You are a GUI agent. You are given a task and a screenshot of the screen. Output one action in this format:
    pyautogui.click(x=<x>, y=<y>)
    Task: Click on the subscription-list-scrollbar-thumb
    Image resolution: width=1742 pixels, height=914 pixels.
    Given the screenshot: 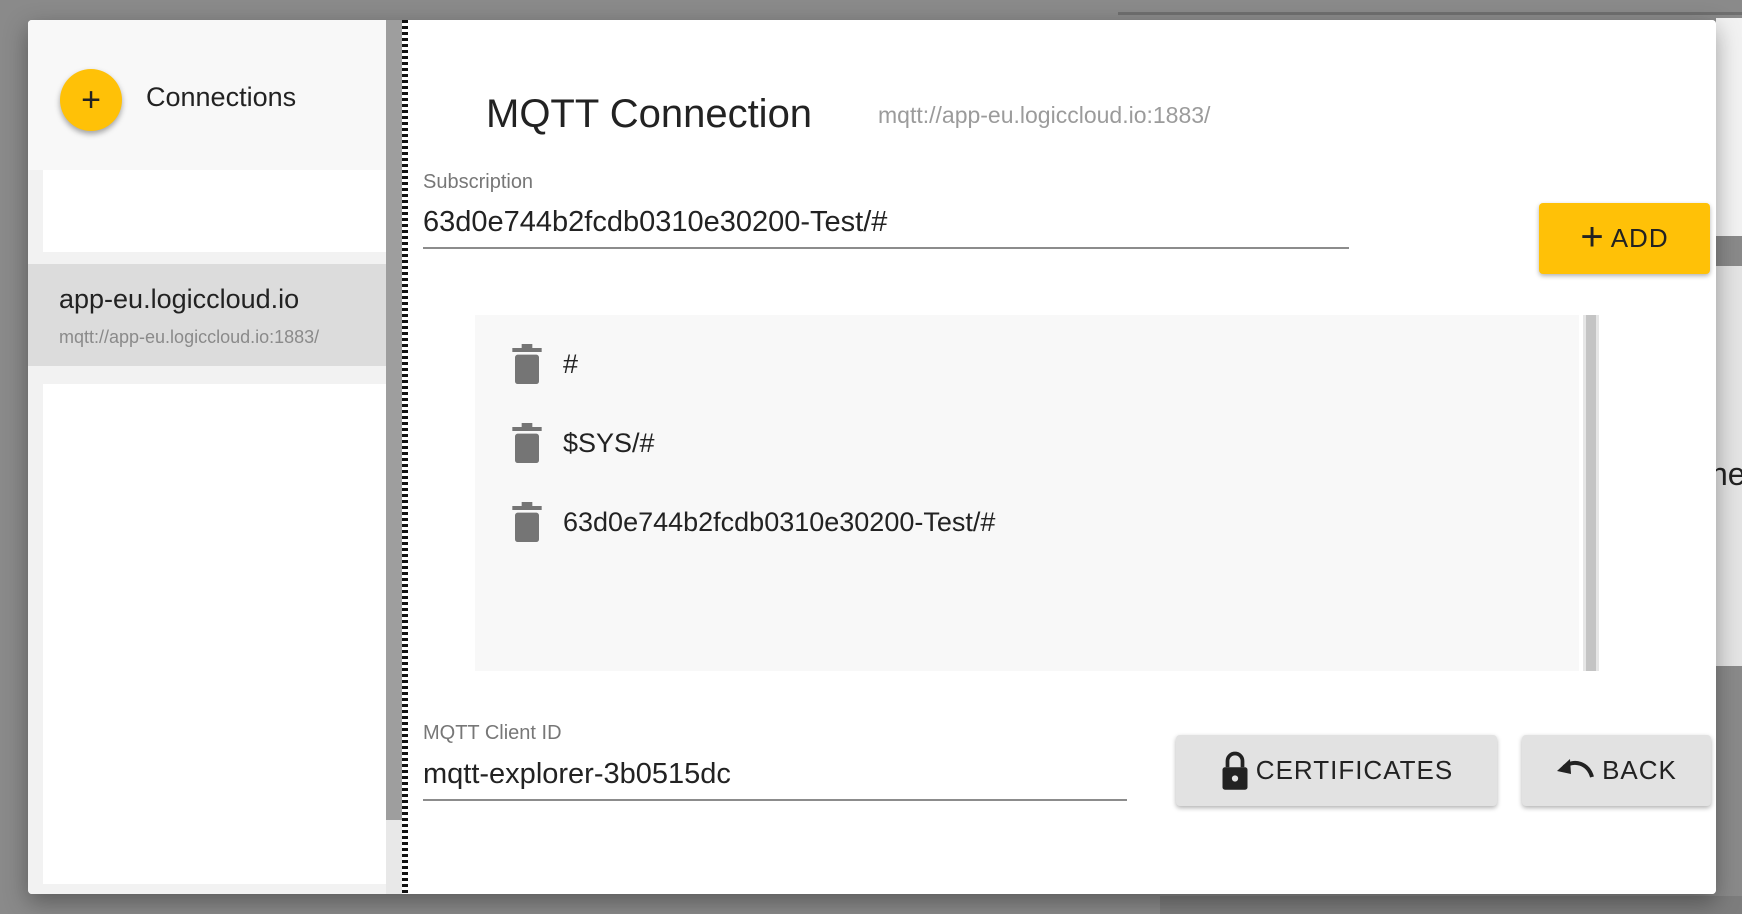 What is the action you would take?
    pyautogui.click(x=1591, y=493)
    